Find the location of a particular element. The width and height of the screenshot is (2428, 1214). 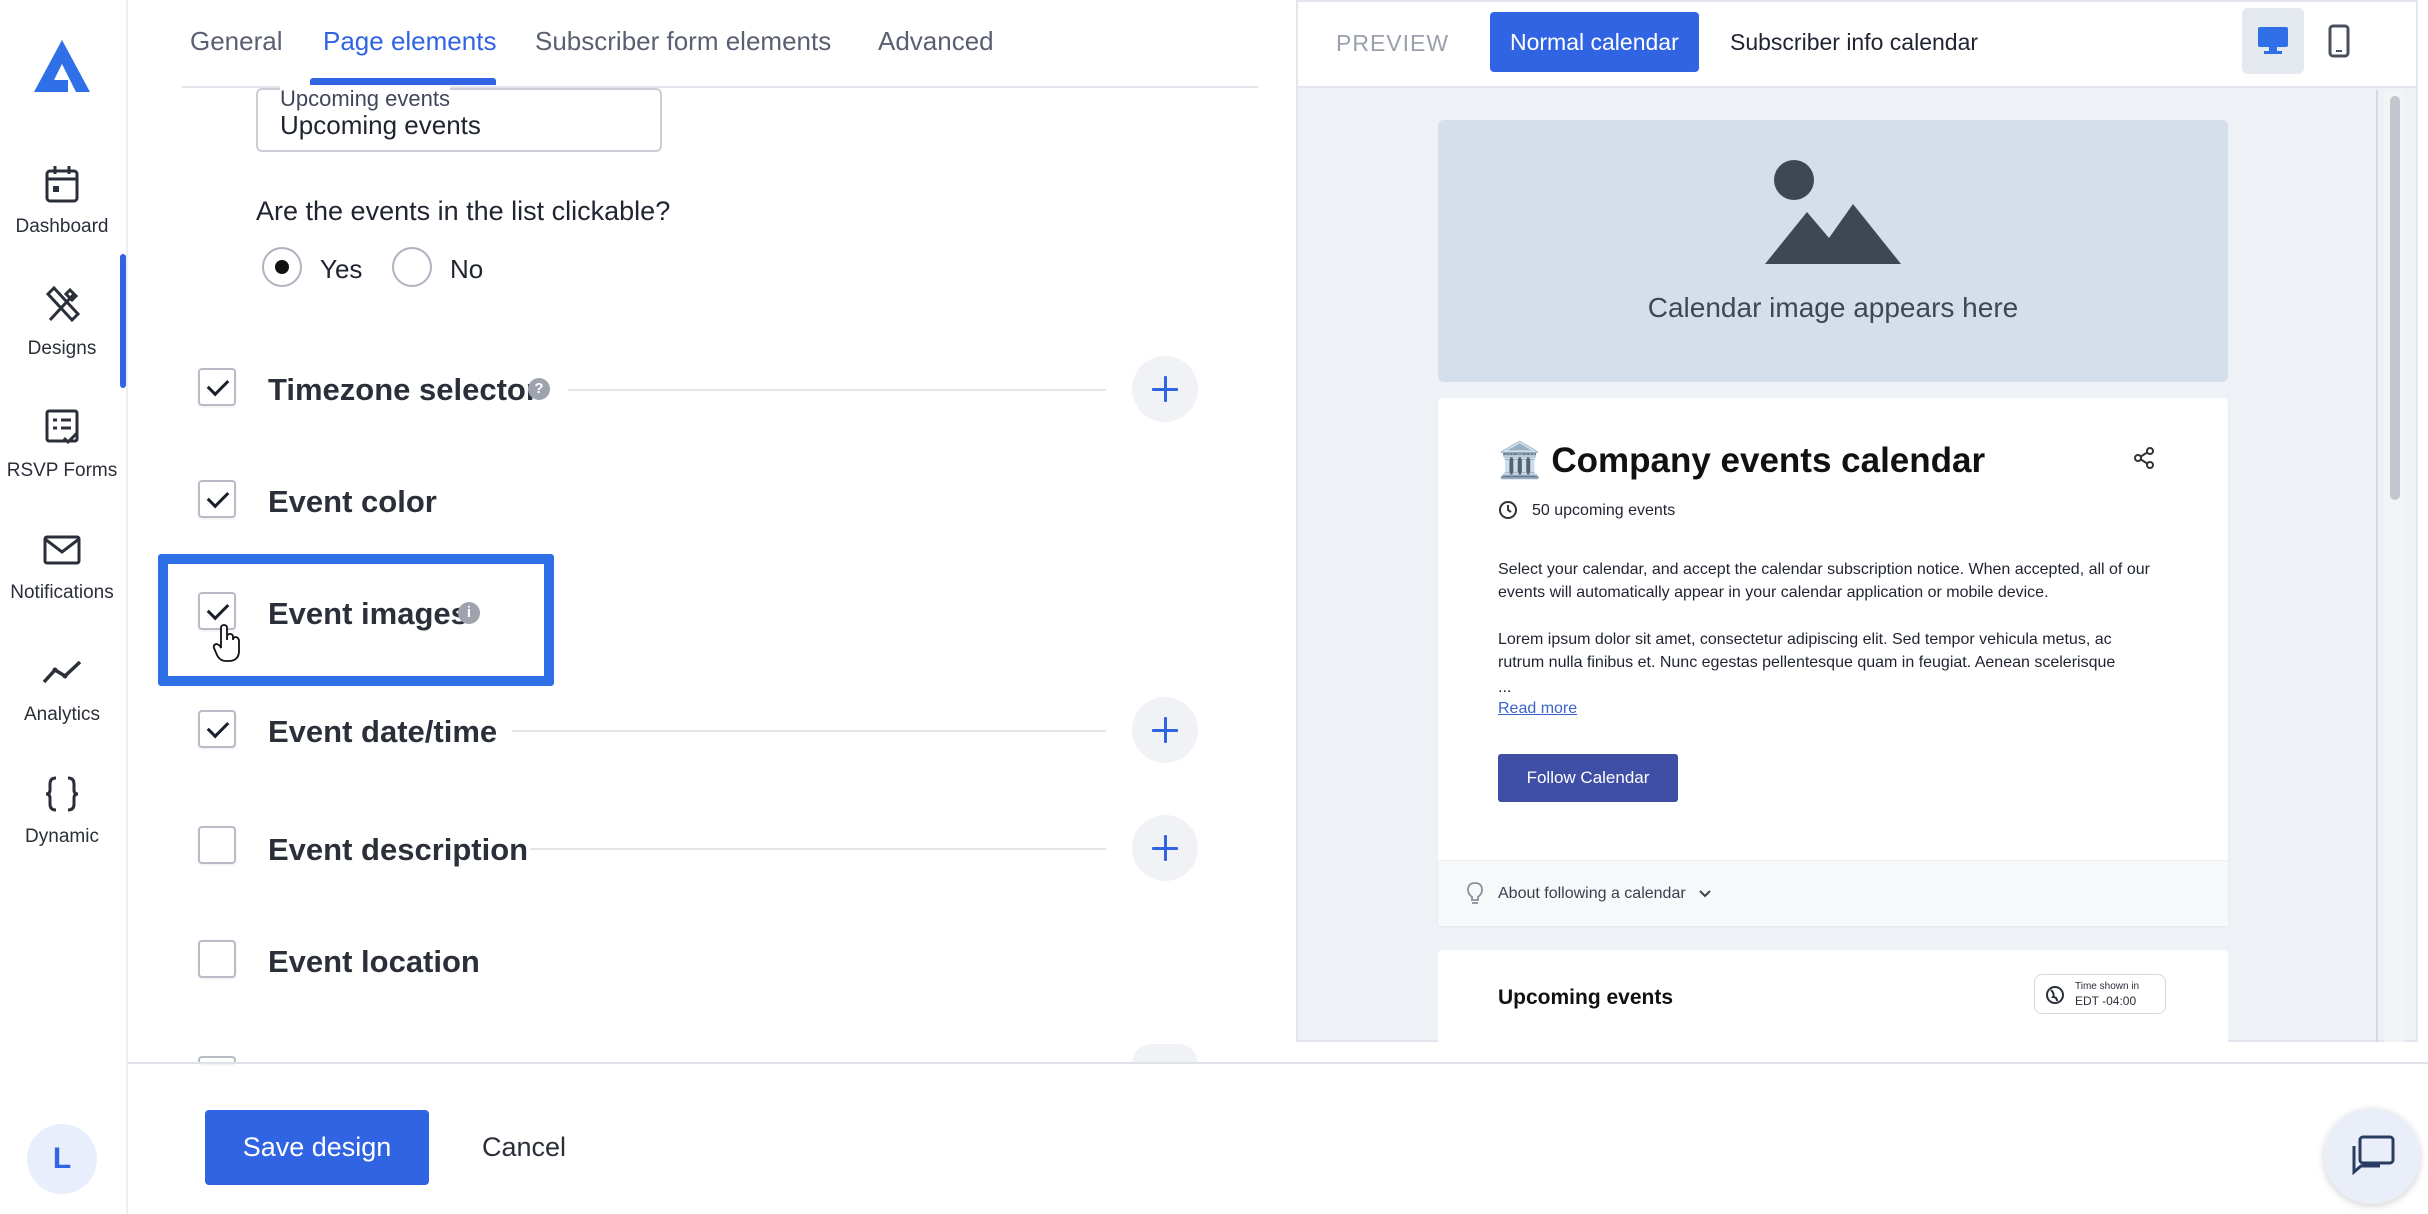

sidebar-item-designs: Designs is located at coordinates (62, 341).